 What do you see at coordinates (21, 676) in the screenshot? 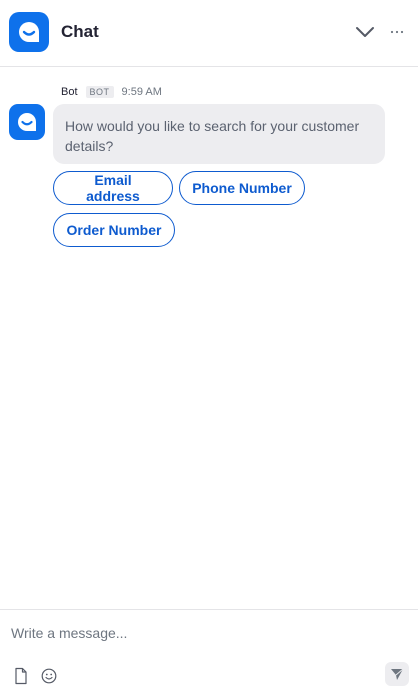
I see `file-icon` at bounding box center [21, 676].